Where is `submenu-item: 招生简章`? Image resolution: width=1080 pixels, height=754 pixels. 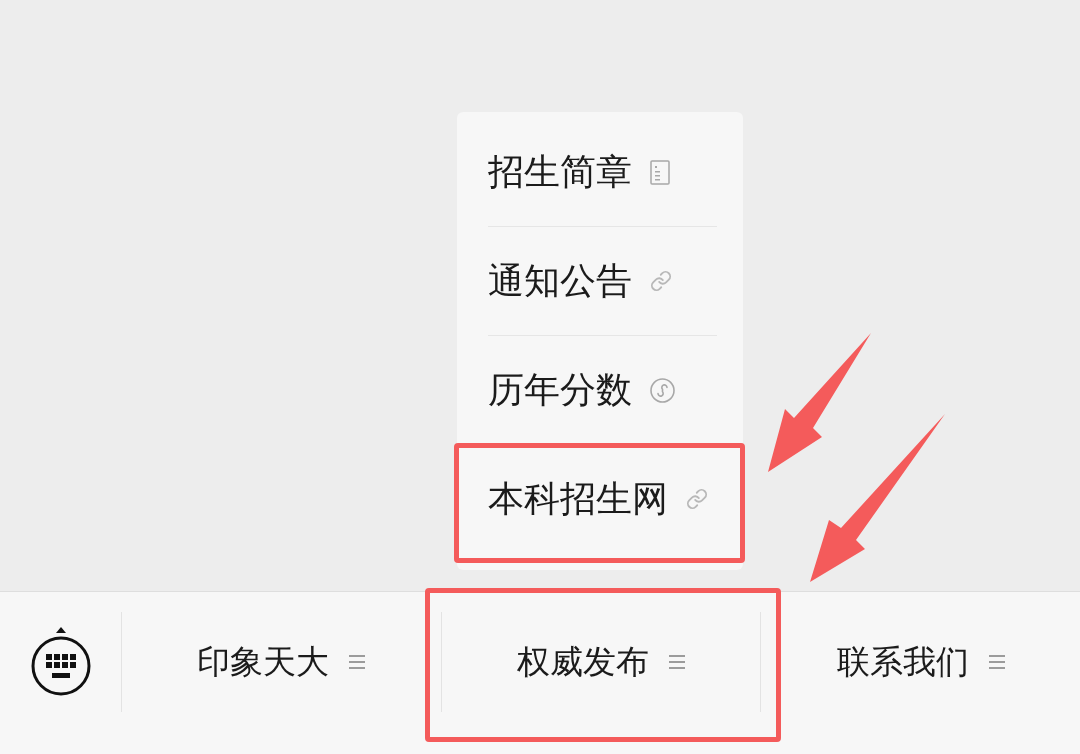
submenu-item: 招生简章 is located at coordinates (578, 172).